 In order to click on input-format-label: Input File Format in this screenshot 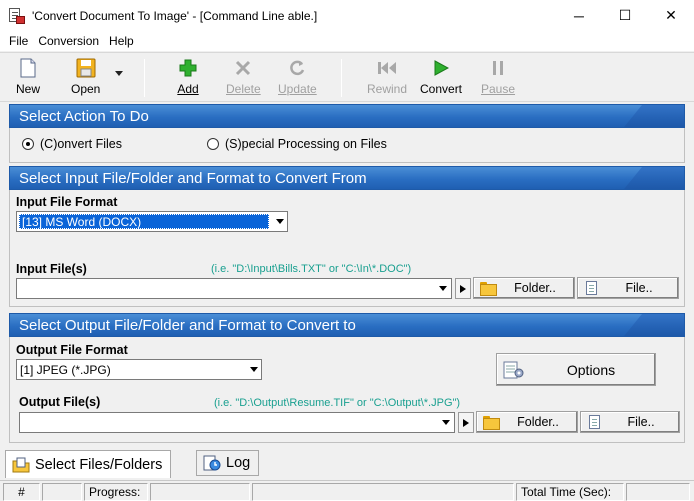, I will do `click(67, 202)`.